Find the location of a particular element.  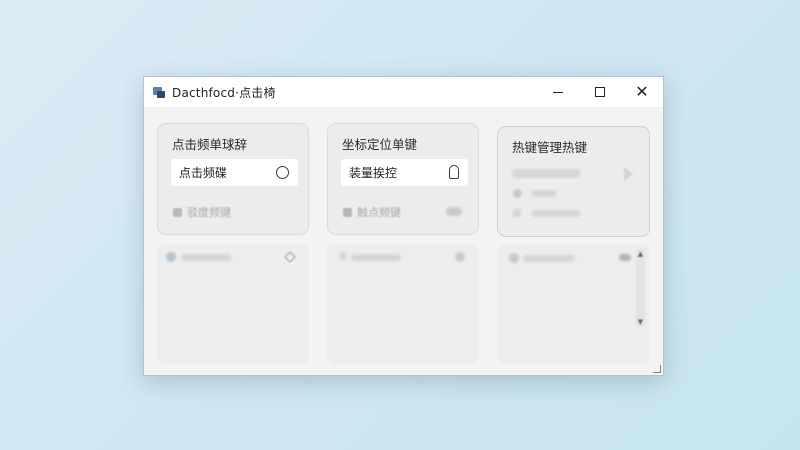

minimize-button is located at coordinates (558, 92).